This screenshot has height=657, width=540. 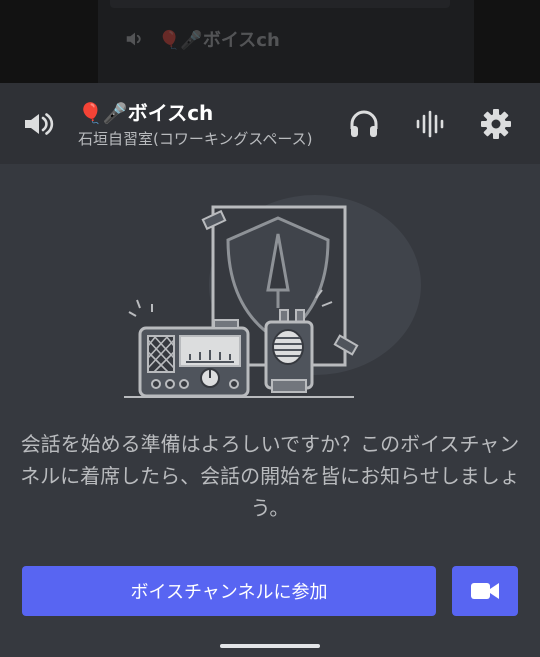 What do you see at coordinates (430, 124) in the screenshot?
I see `voice-waveform-icon` at bounding box center [430, 124].